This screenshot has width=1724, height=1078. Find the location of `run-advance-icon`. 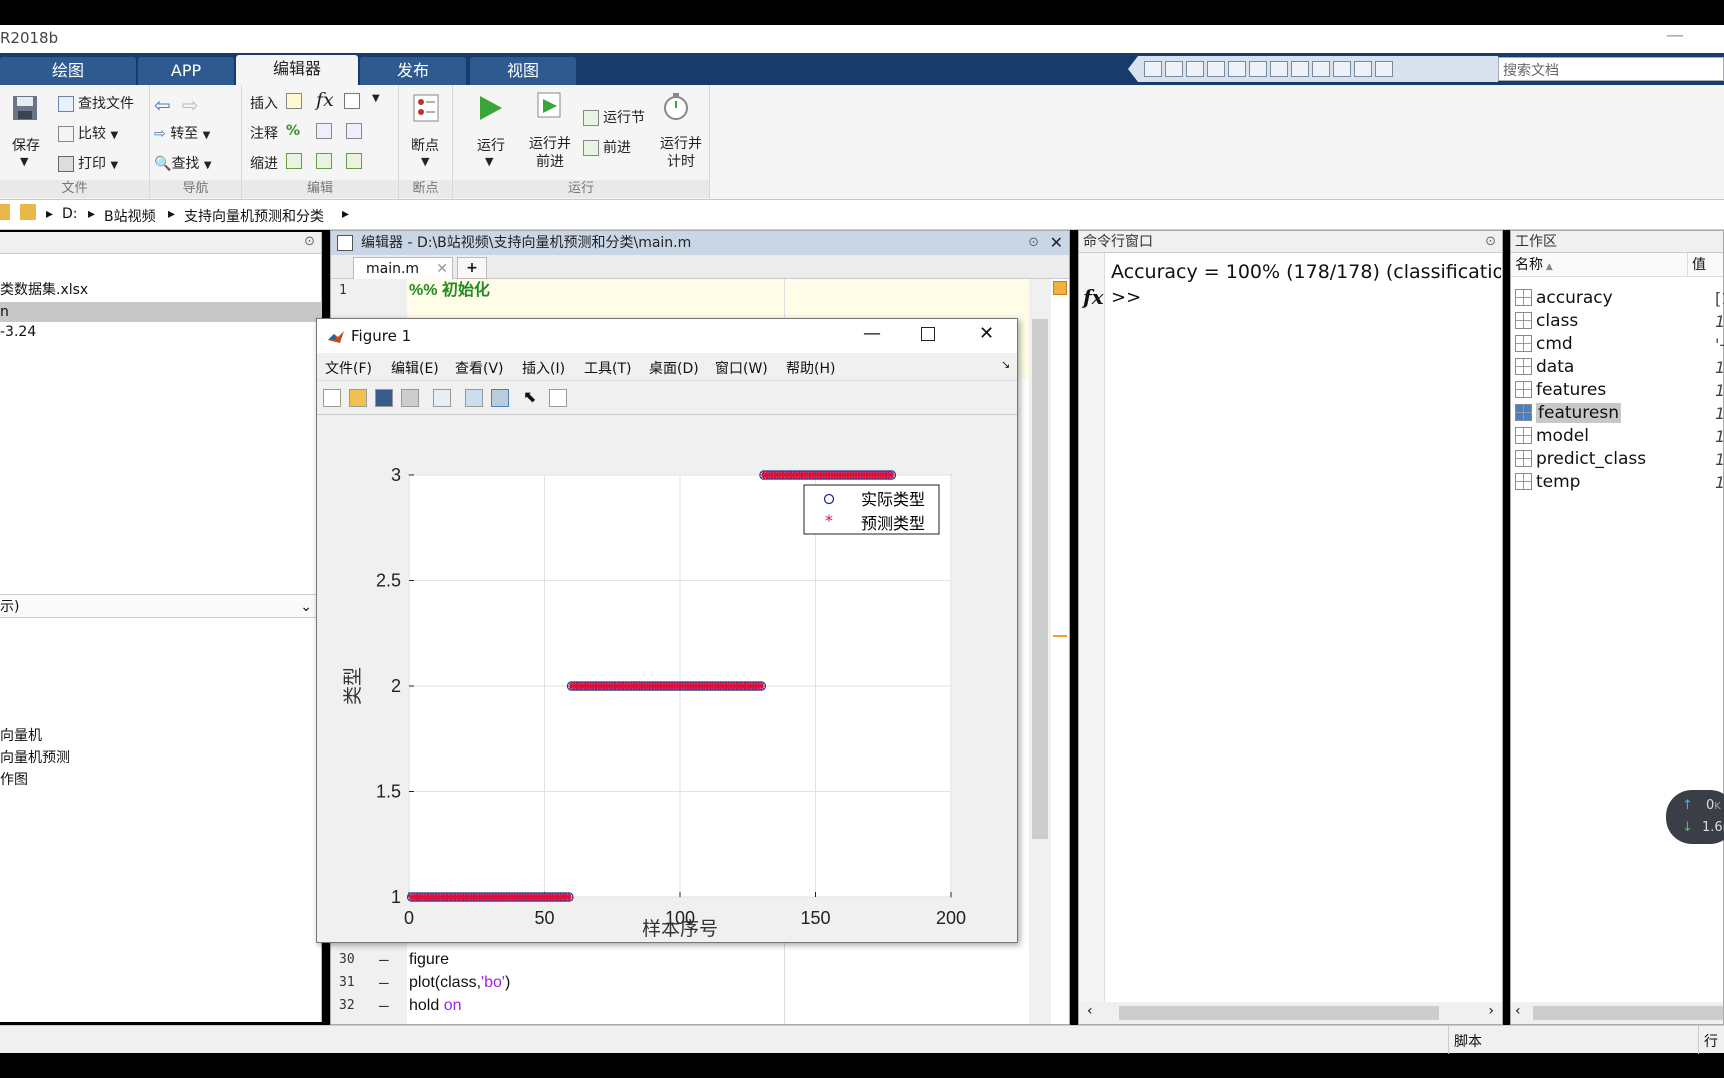

run-advance-icon is located at coordinates (550, 106).